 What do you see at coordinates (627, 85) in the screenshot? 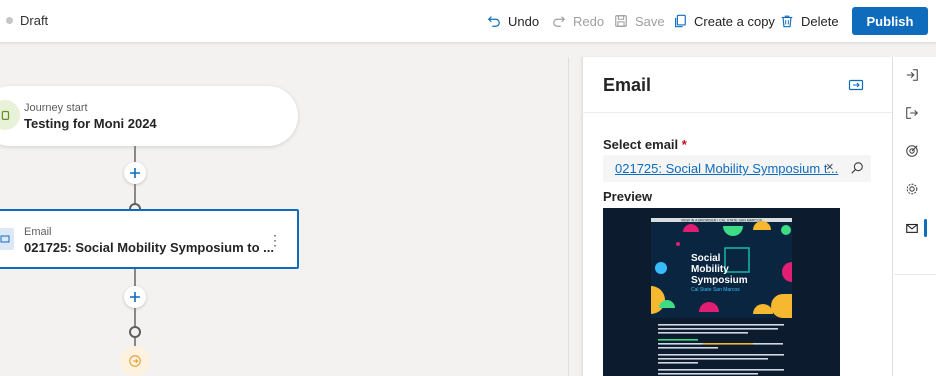
I see `panel-title: Email` at bounding box center [627, 85].